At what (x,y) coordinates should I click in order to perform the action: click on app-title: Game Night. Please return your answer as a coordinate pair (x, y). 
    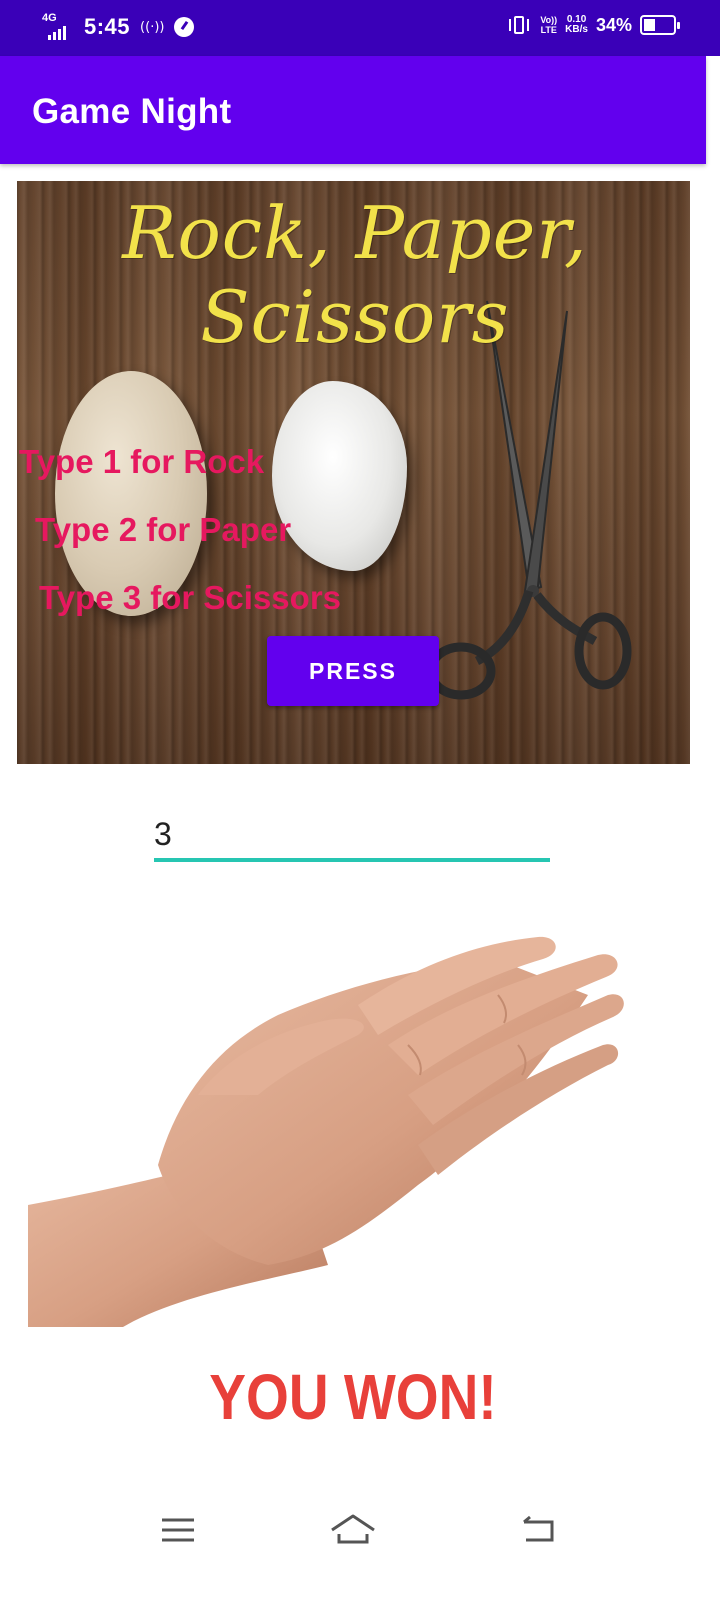
    Looking at the image, I should click on (132, 111).